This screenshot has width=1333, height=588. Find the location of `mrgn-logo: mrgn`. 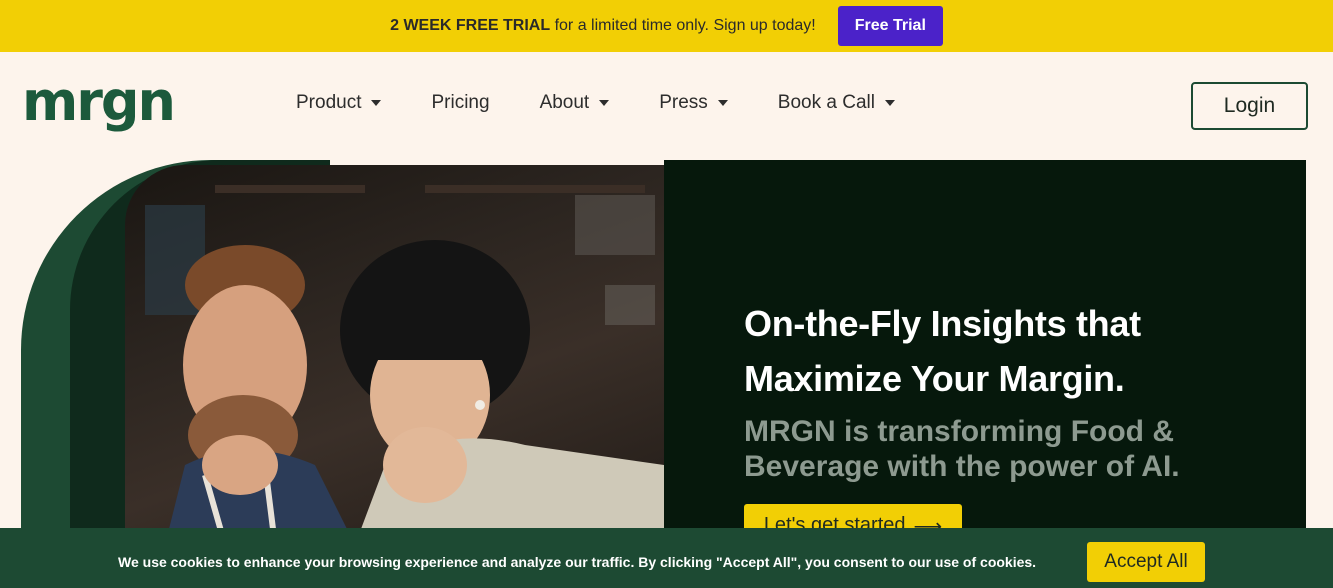

mrgn-logo: mrgn is located at coordinates (99, 102).